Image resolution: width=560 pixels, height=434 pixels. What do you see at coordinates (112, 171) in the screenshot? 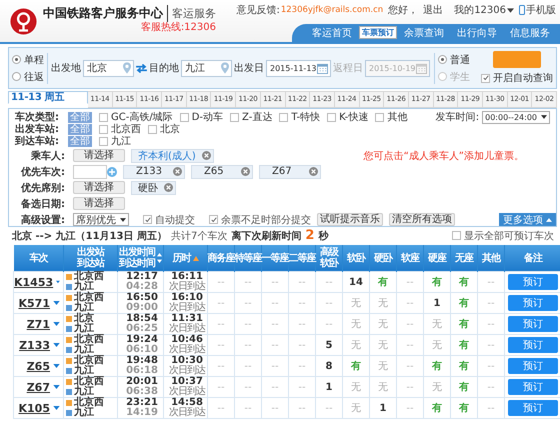
I see `add-icon` at bounding box center [112, 171].